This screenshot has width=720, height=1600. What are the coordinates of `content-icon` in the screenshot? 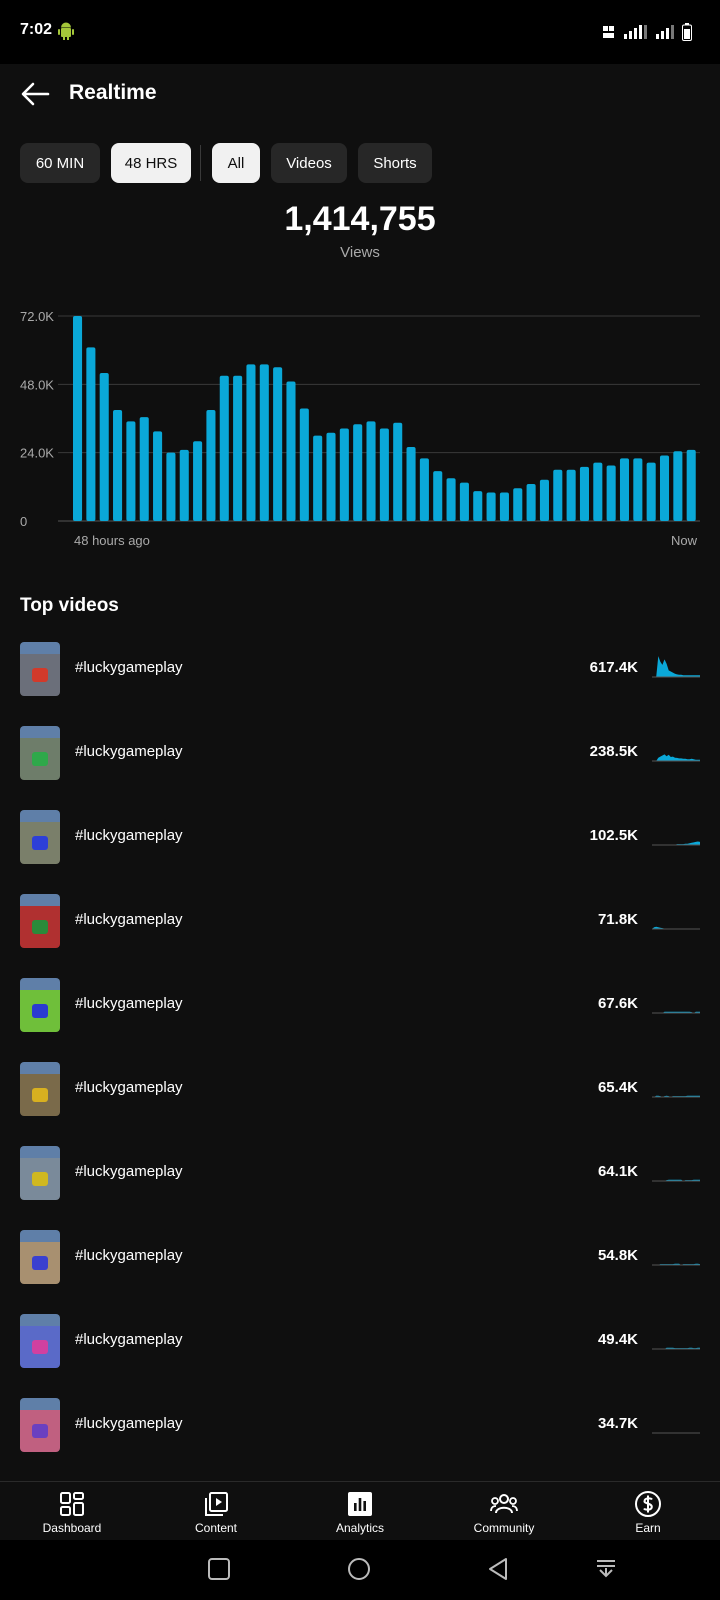 It's located at (216, 1504).